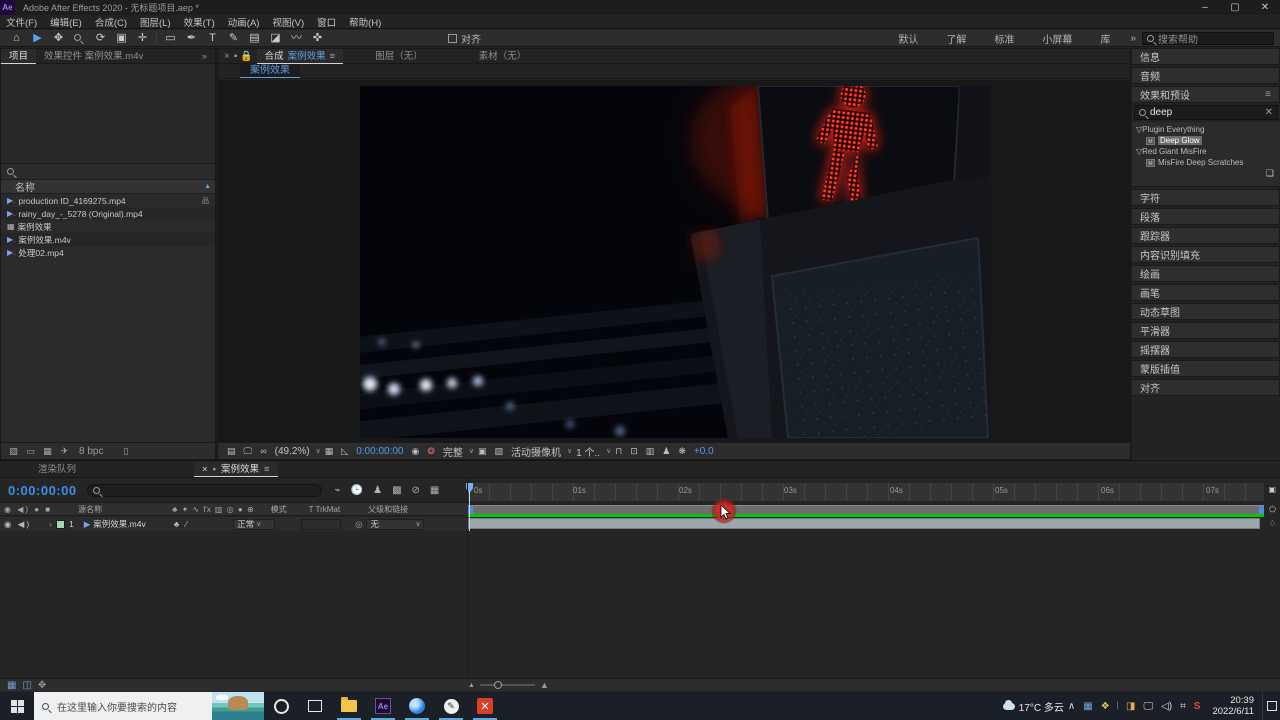 The height and width of the screenshot is (720, 1280). Describe the element at coordinates (434, 490) in the screenshot. I see `graph-editor-icon: ▦` at that location.